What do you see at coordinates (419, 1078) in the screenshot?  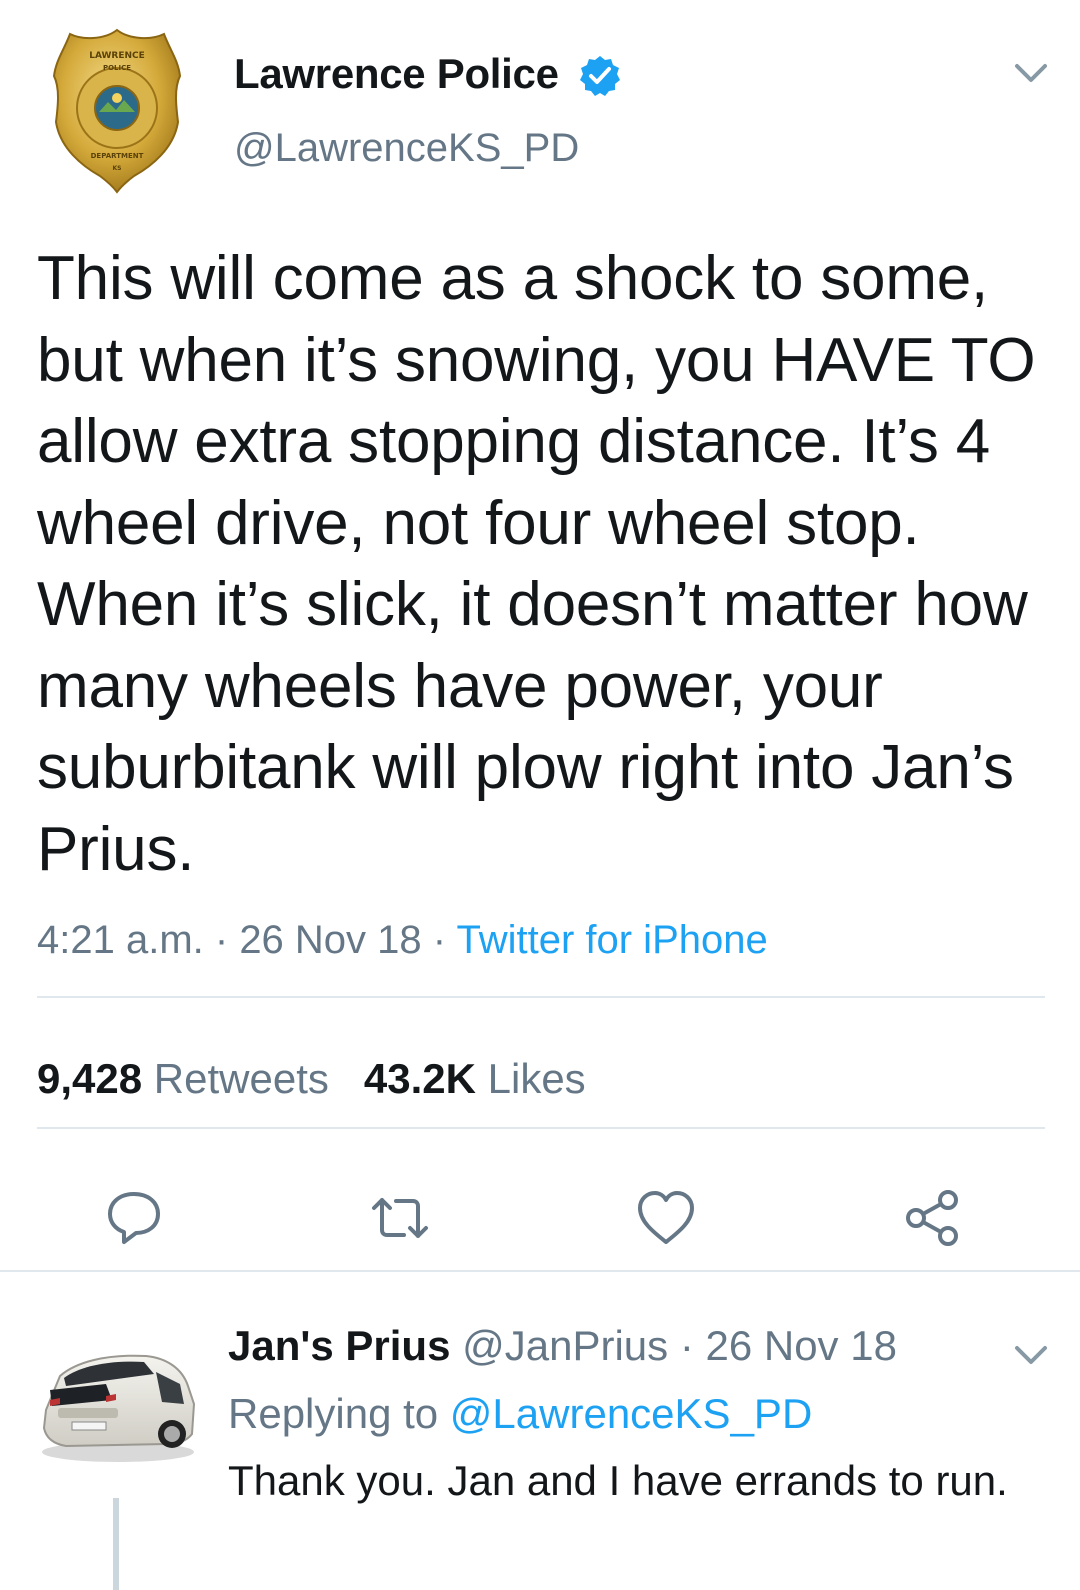 I see `likes-count: 43.2K` at bounding box center [419, 1078].